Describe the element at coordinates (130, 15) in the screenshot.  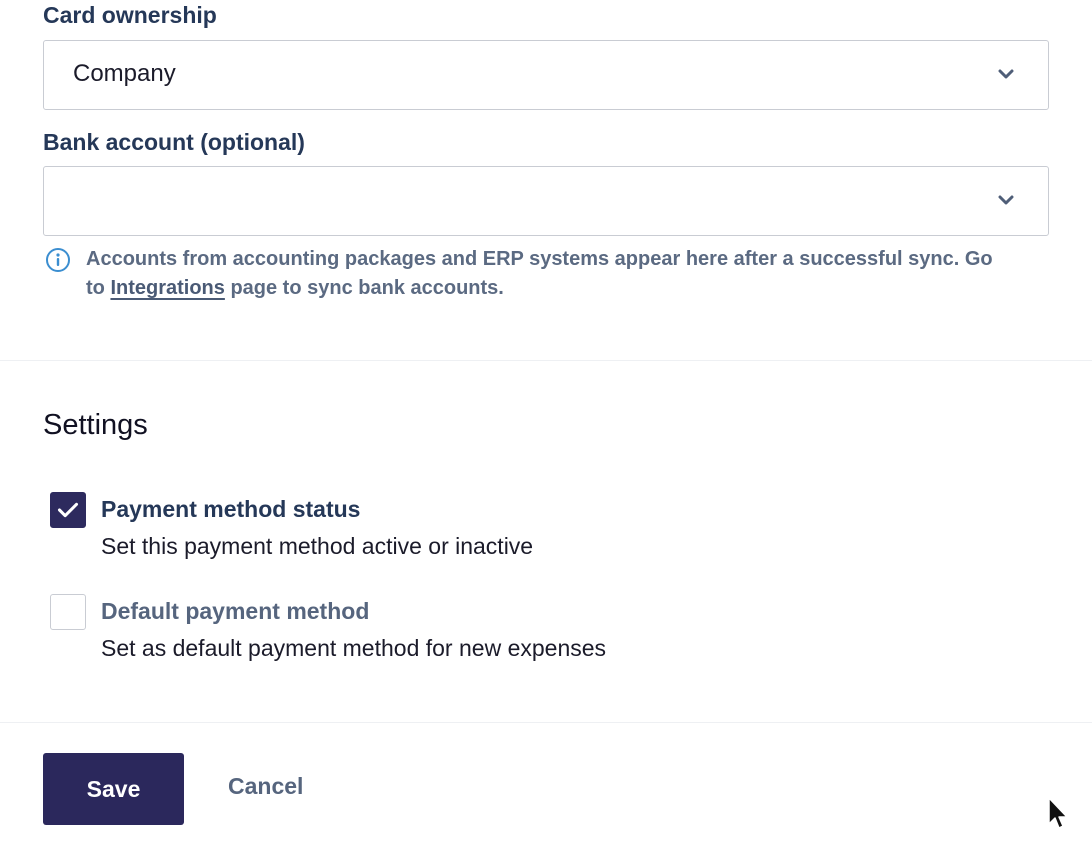
I see `card-ownership-label: Card ownership` at that location.